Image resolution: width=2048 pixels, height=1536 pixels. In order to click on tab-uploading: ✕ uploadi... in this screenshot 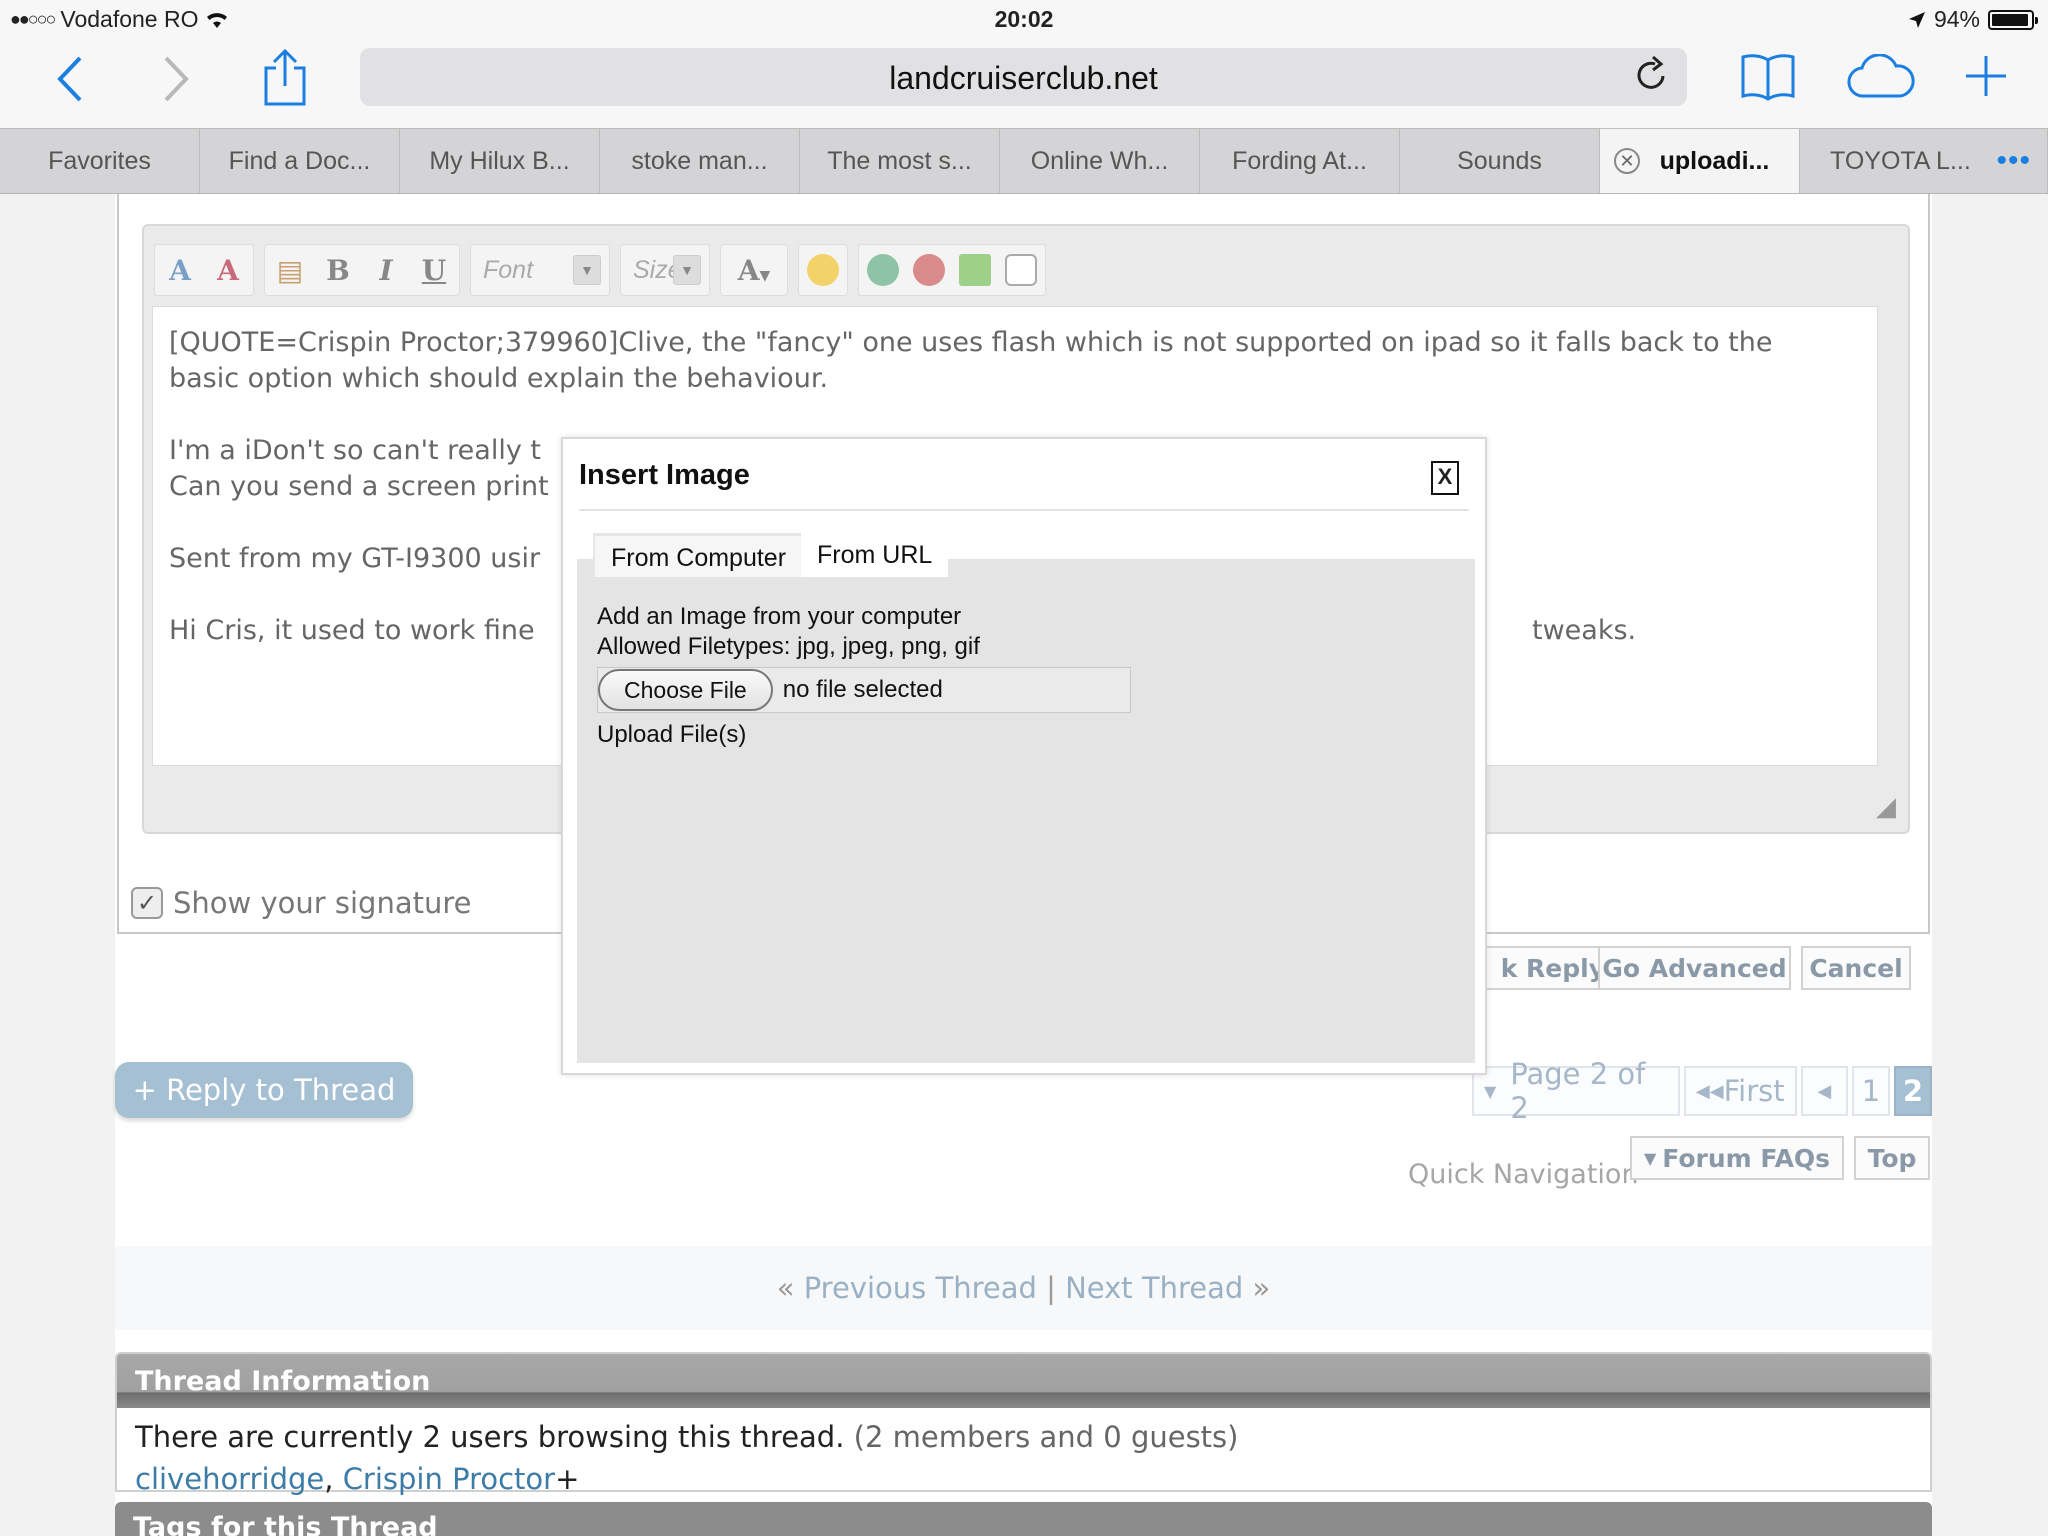, I will do `click(1700, 161)`.